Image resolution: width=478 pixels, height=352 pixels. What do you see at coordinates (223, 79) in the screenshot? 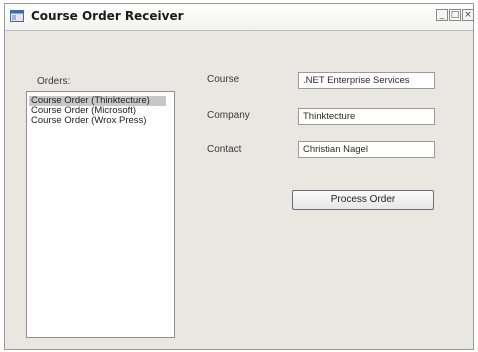
I see `course-label: Course` at bounding box center [223, 79].